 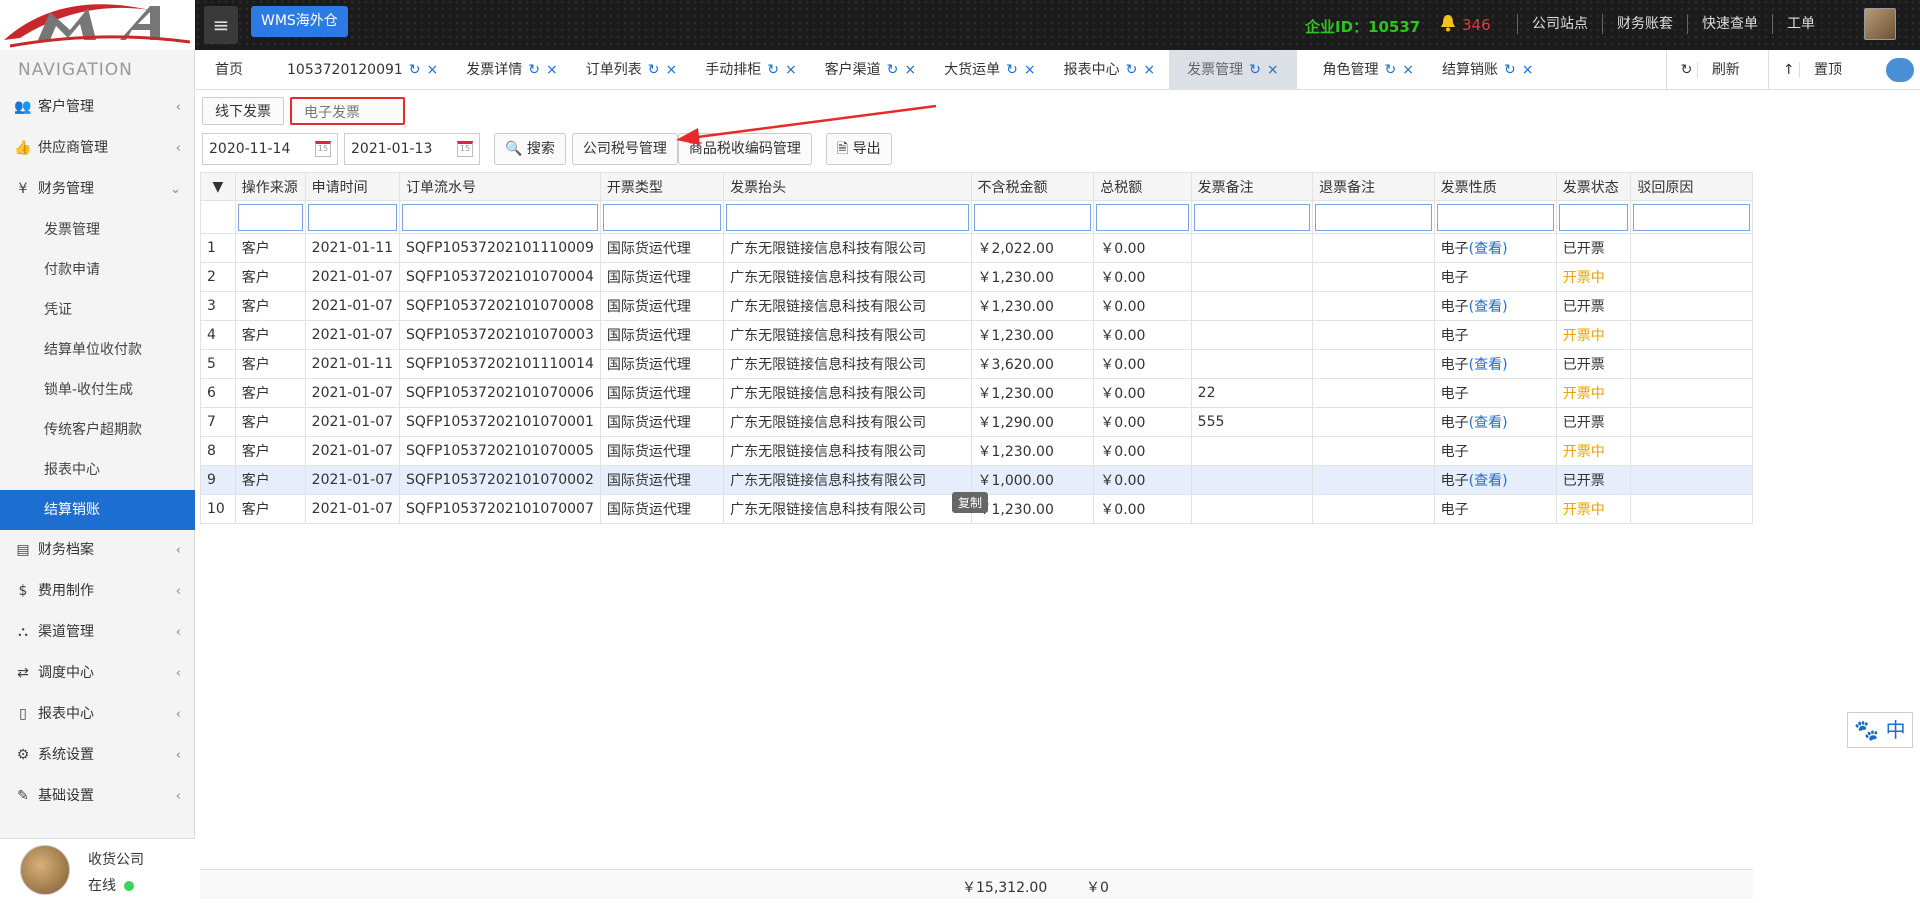 I want to click on quick-search-link: 快速查单, so click(x=1729, y=24).